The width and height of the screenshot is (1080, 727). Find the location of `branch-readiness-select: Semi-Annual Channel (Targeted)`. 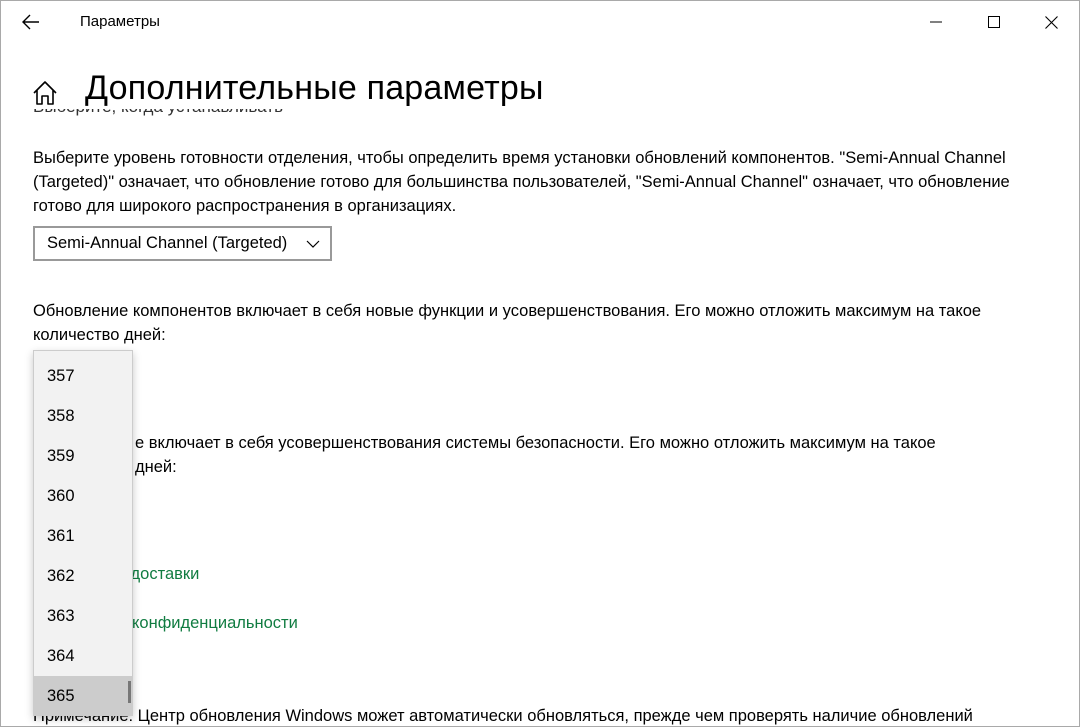

branch-readiness-select: Semi-Annual Channel (Targeted) is located at coordinates (182, 243).